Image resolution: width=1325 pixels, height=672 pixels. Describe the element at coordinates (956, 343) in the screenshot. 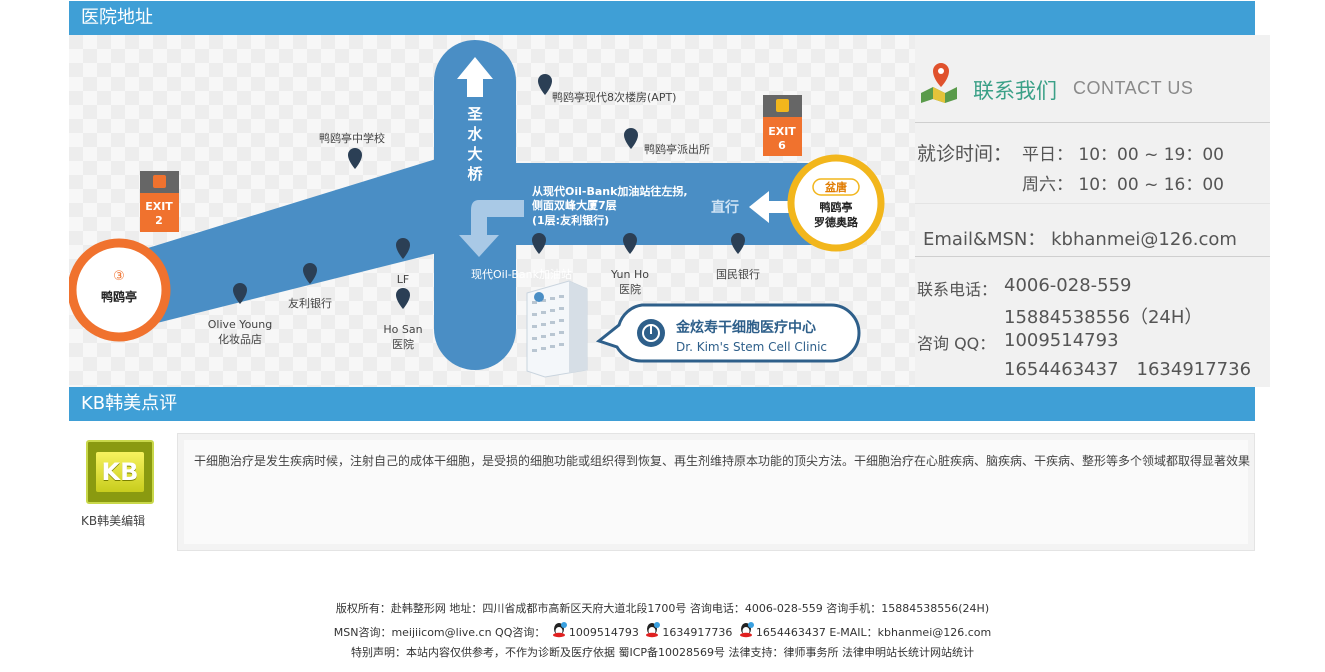

I see `qq-label: 咨询 QQ：` at that location.